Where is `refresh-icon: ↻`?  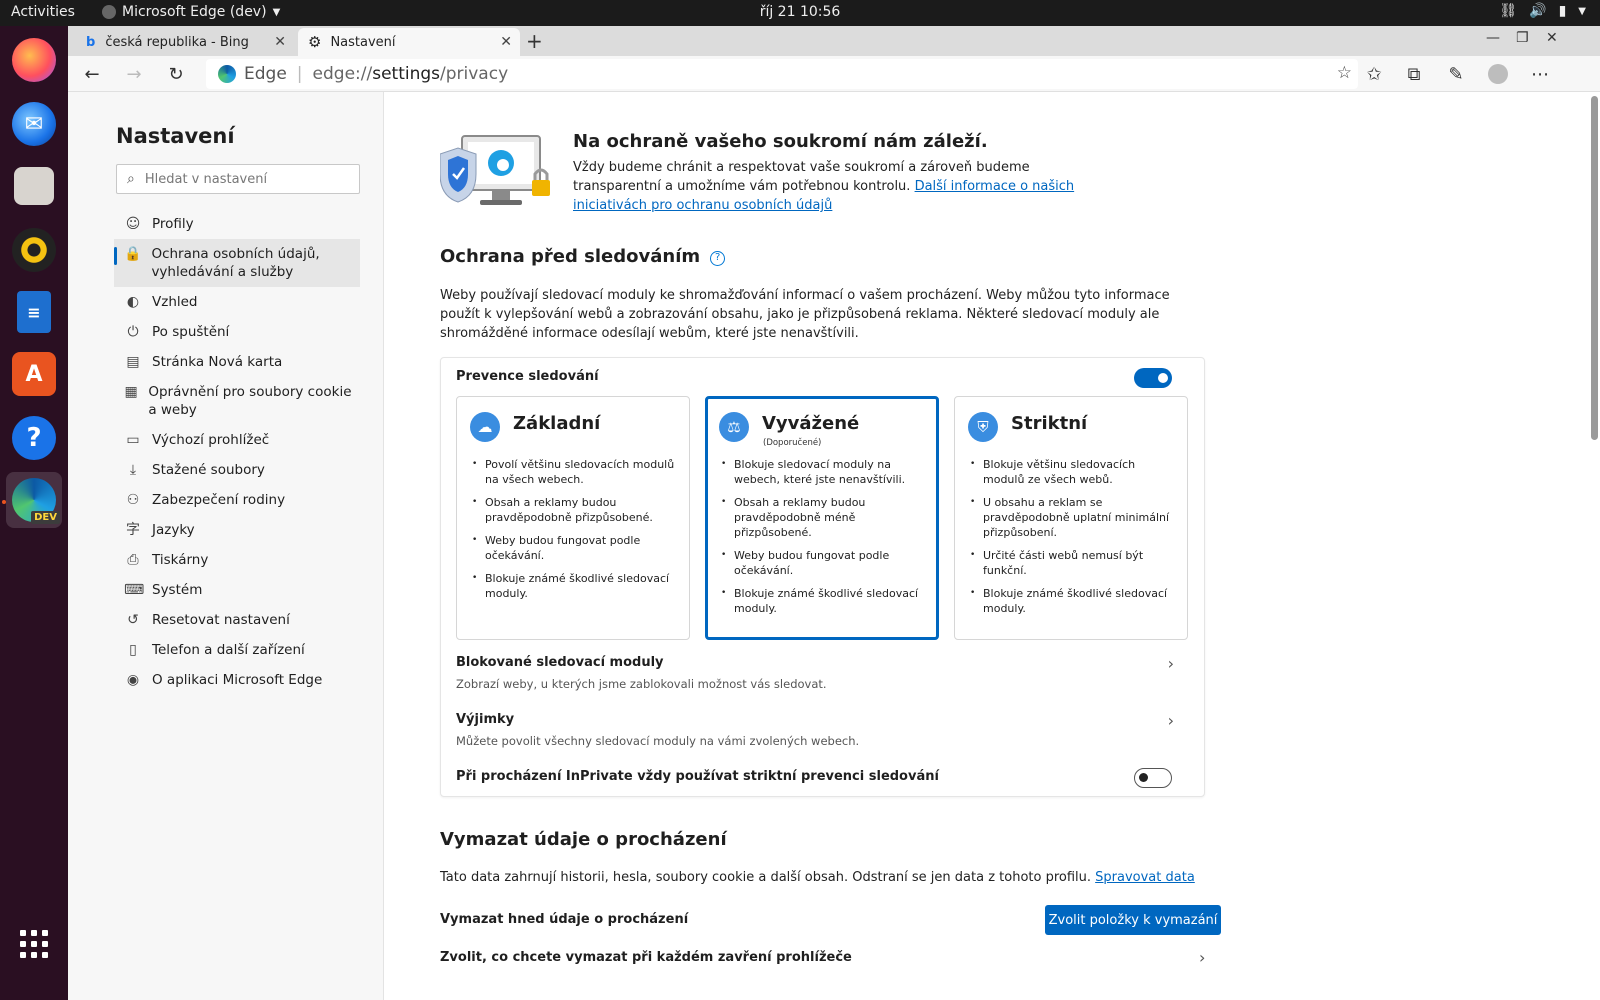
refresh-icon: ↻ is located at coordinates (176, 74).